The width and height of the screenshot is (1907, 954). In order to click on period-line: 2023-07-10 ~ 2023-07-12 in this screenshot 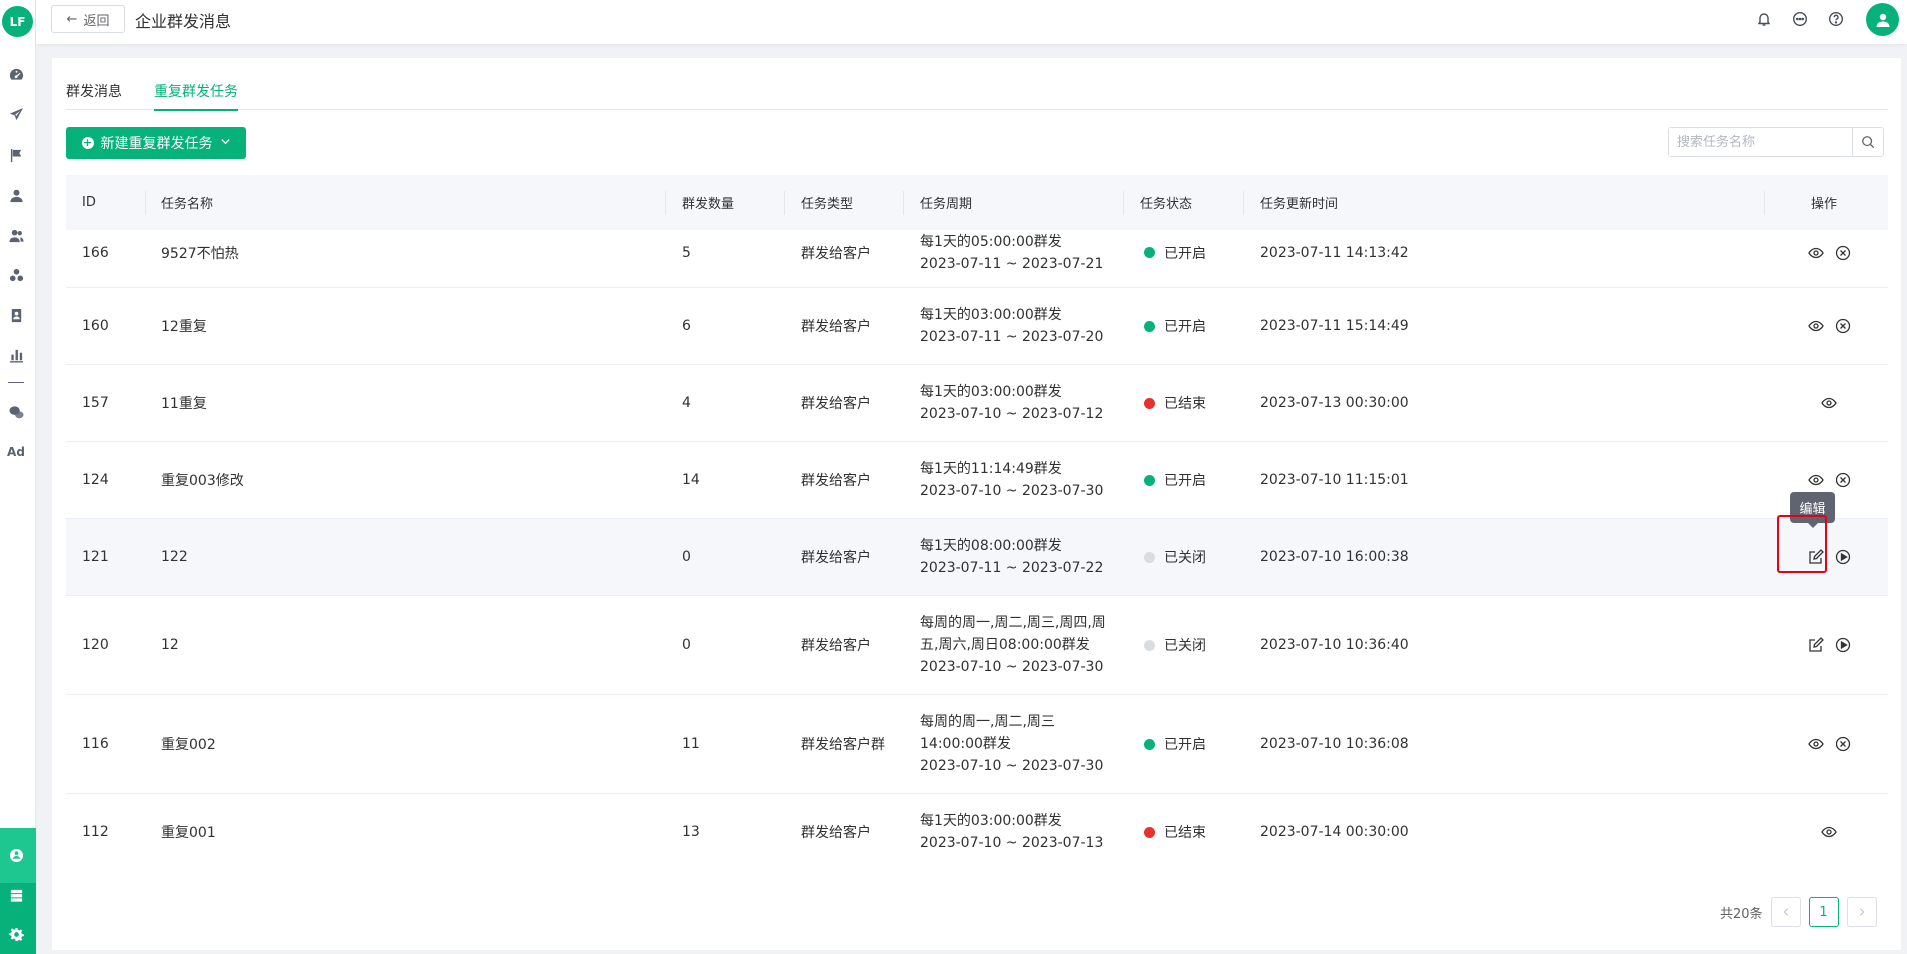, I will do `click(1012, 414)`.